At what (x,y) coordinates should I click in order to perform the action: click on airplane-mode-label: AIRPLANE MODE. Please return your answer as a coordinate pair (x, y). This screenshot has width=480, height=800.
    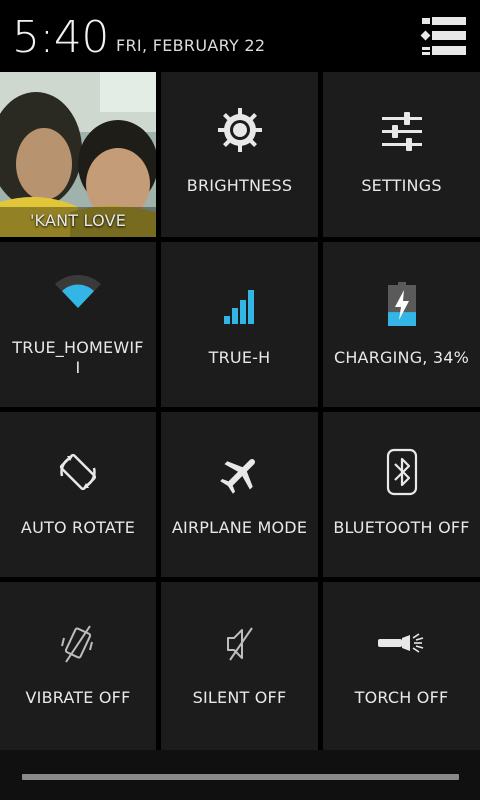
    Looking at the image, I should click on (239, 527).